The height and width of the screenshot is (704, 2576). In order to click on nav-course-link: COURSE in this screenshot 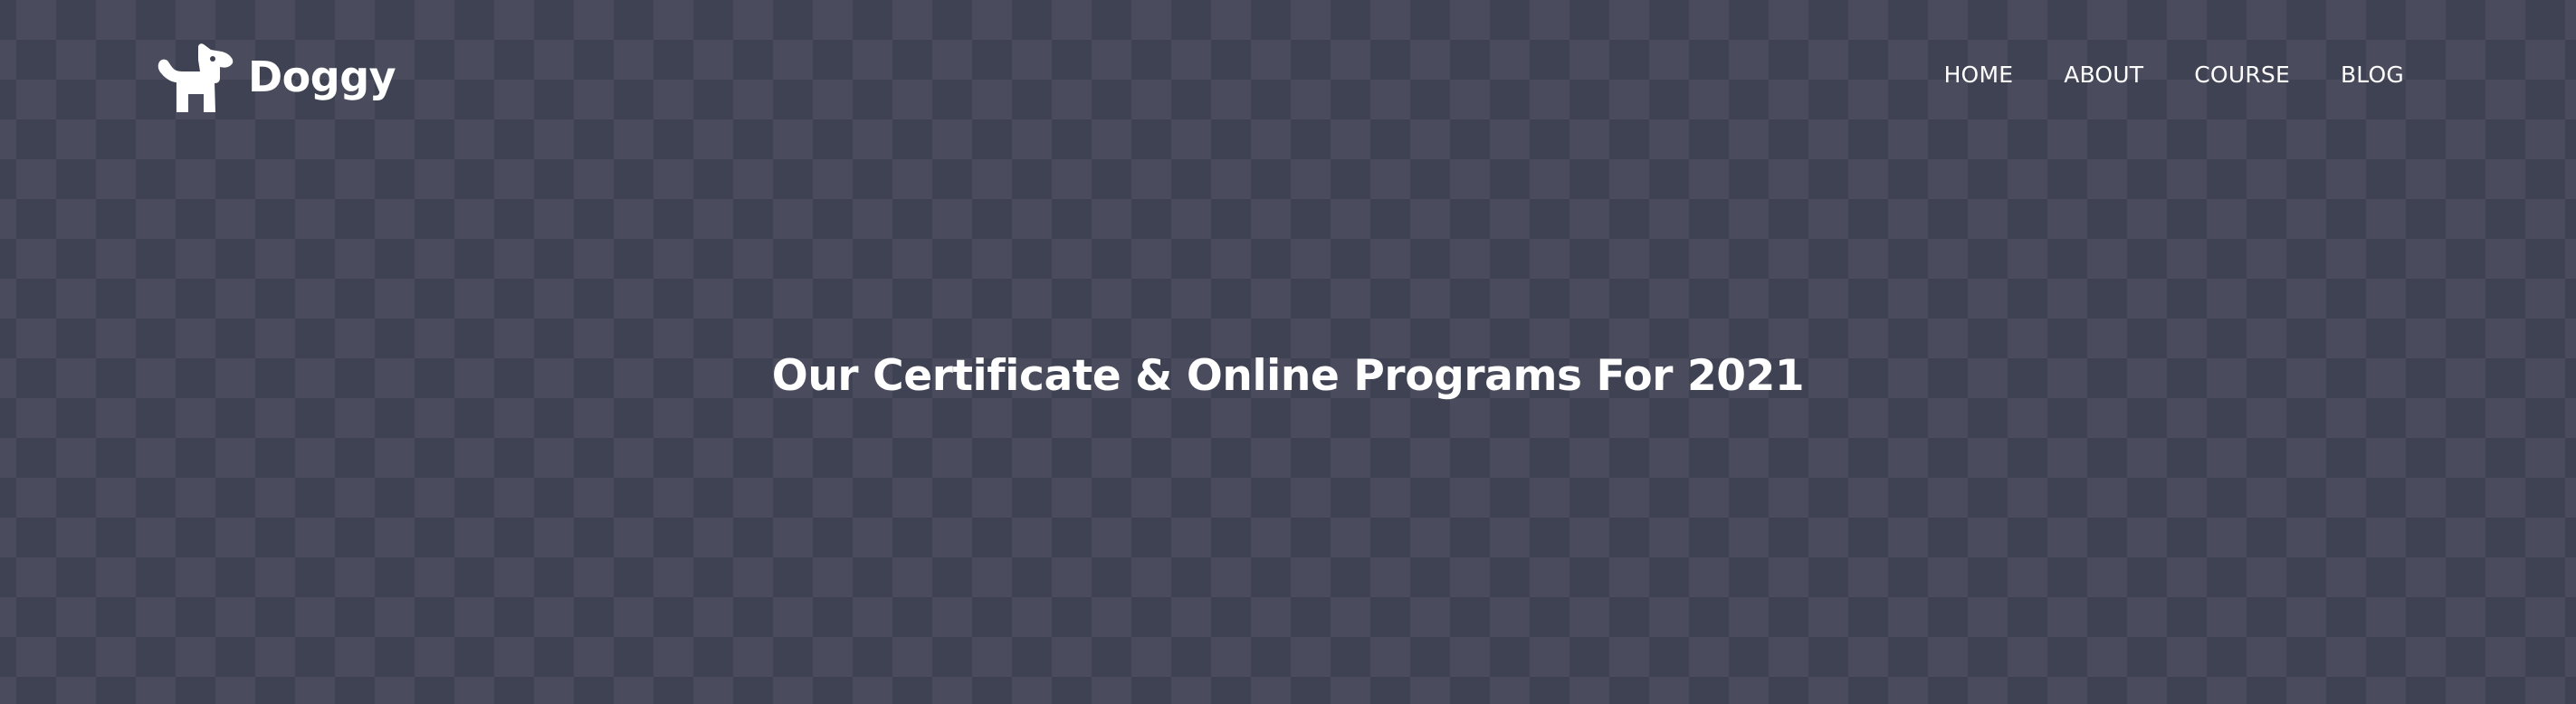, I will do `click(2242, 75)`.